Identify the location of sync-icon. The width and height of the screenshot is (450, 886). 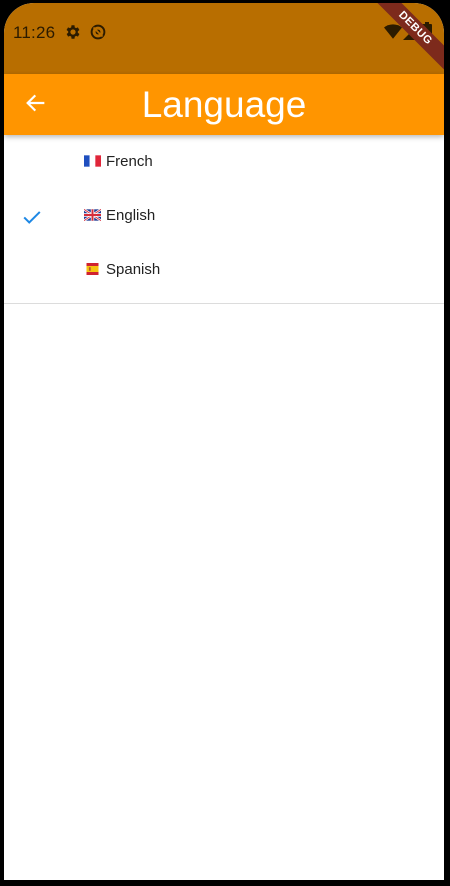
(98, 32).